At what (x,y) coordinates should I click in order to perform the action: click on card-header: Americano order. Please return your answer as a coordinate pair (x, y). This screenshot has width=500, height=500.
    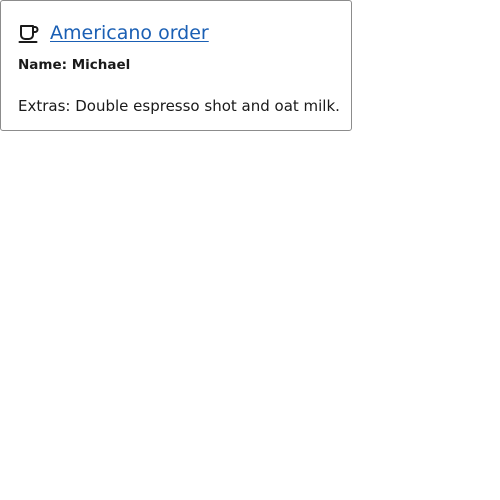
    Looking at the image, I should click on (113, 33).